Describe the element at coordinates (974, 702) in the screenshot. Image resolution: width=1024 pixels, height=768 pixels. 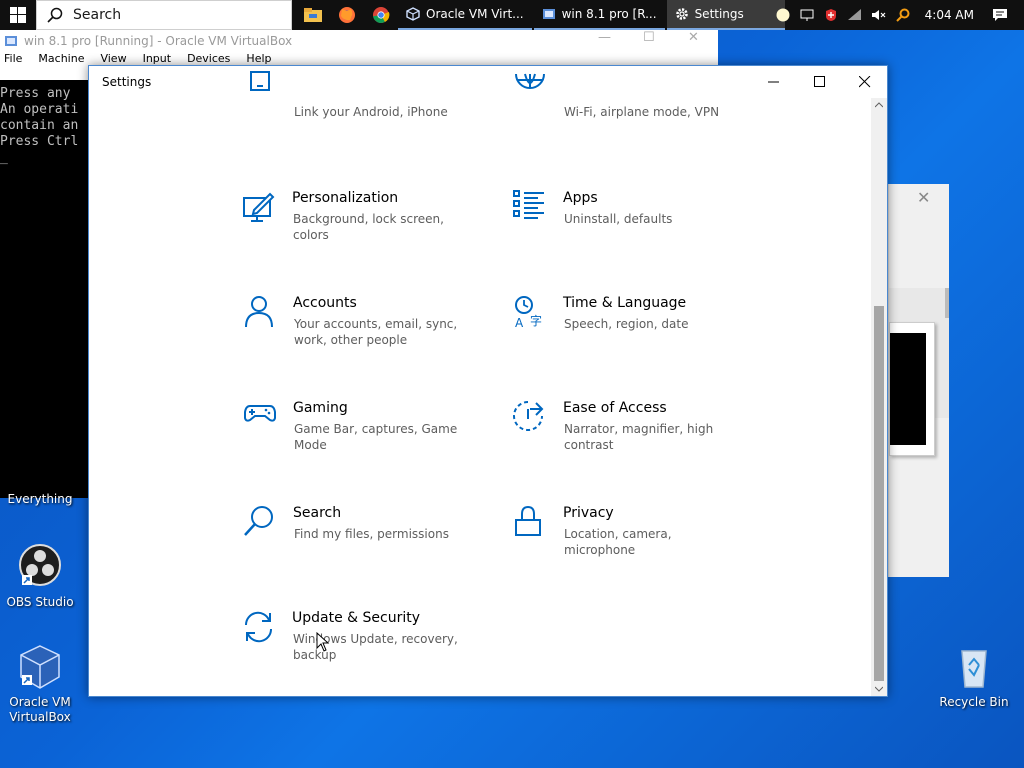
I see `desktop-icon-label: Recycle Bin` at that location.